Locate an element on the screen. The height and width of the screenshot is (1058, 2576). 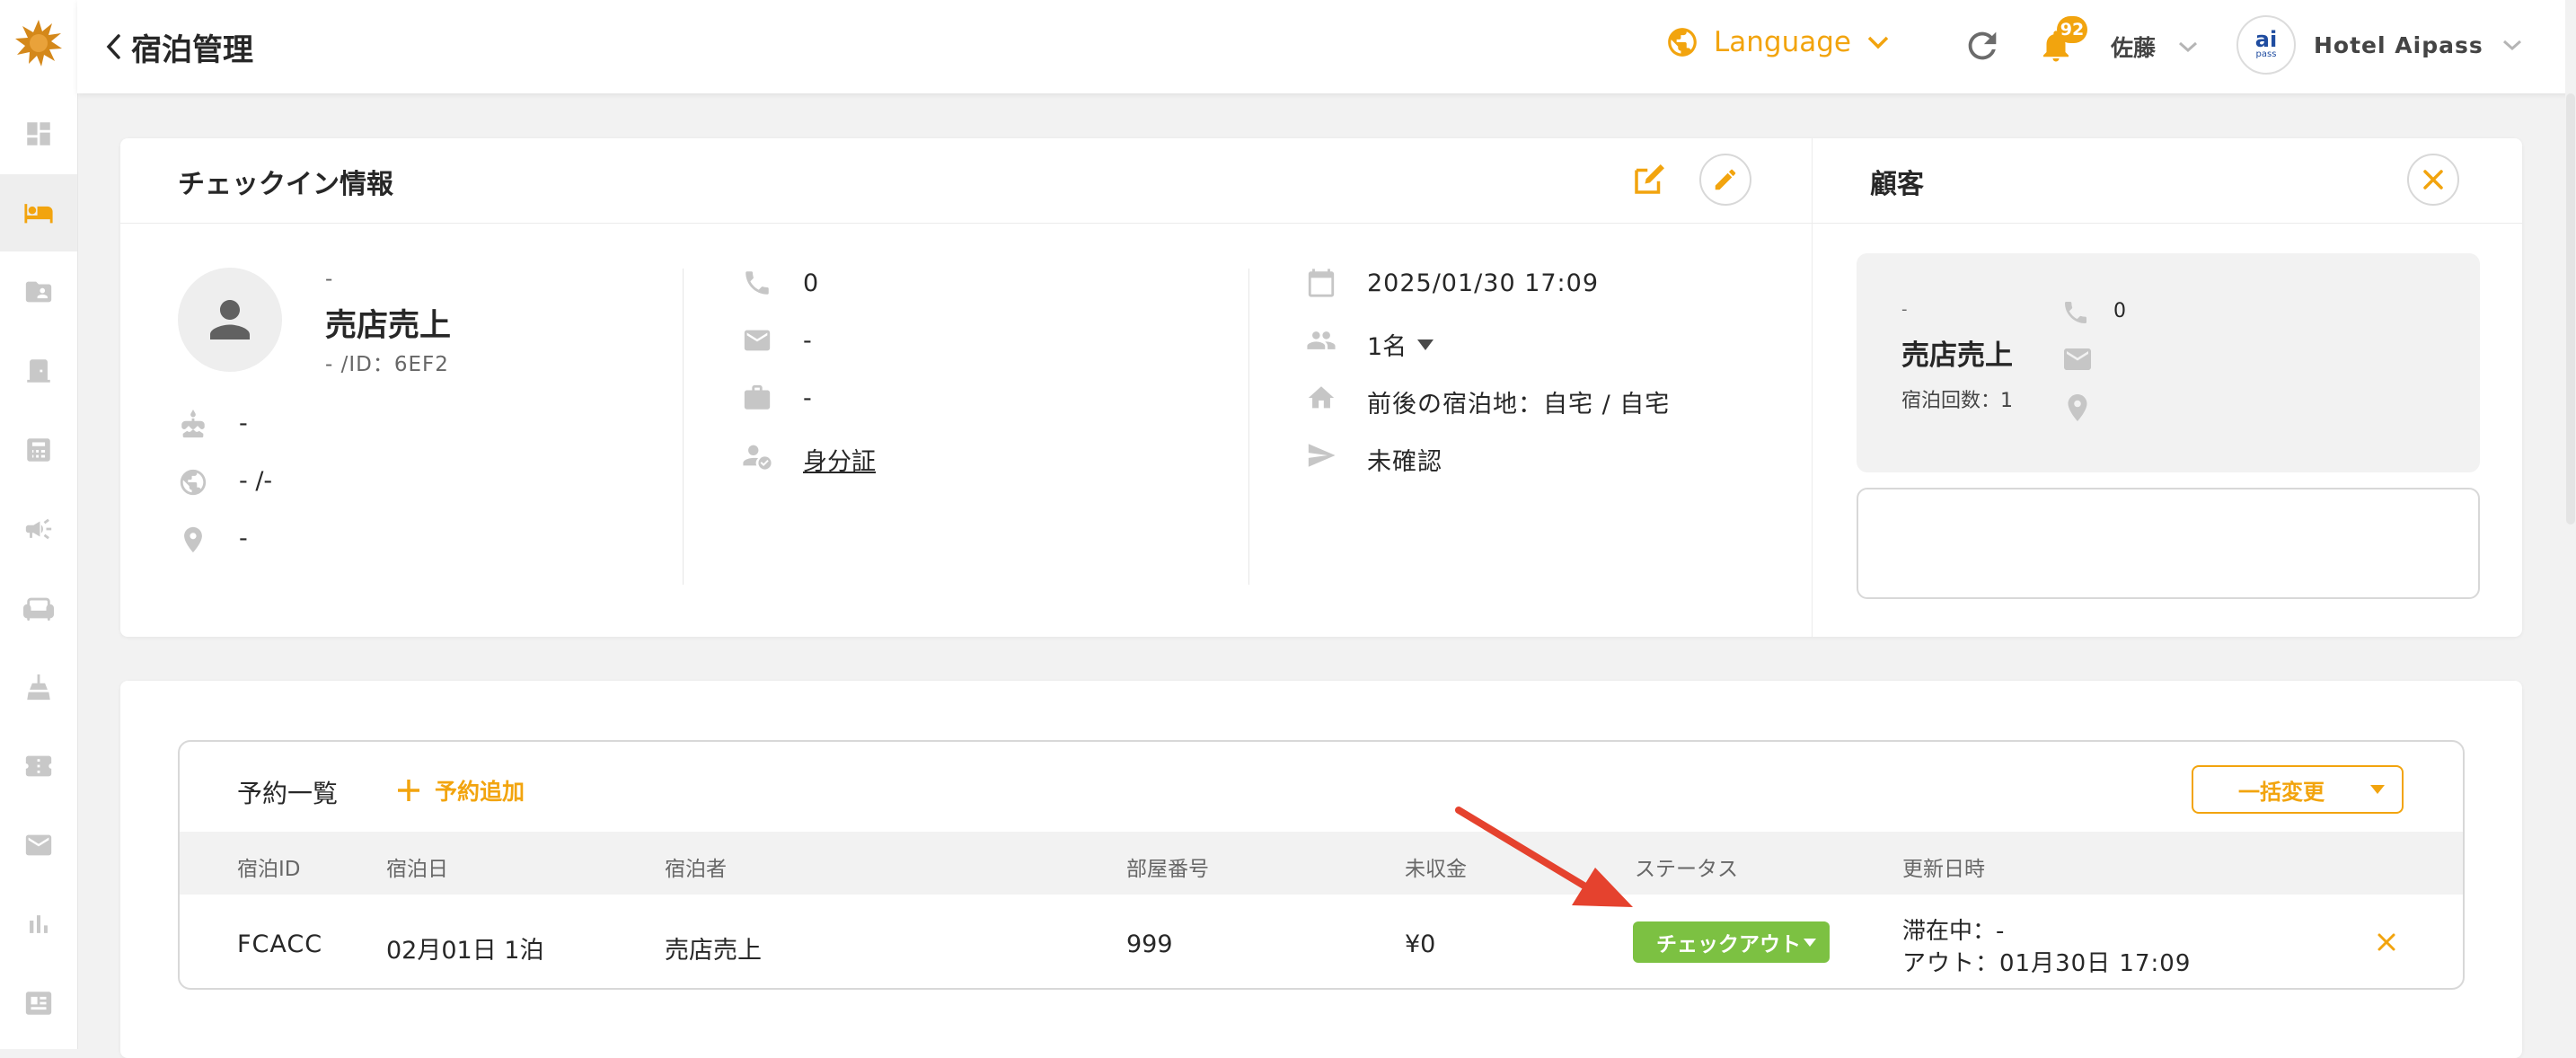
edit-note-icon is located at coordinates (1649, 179).